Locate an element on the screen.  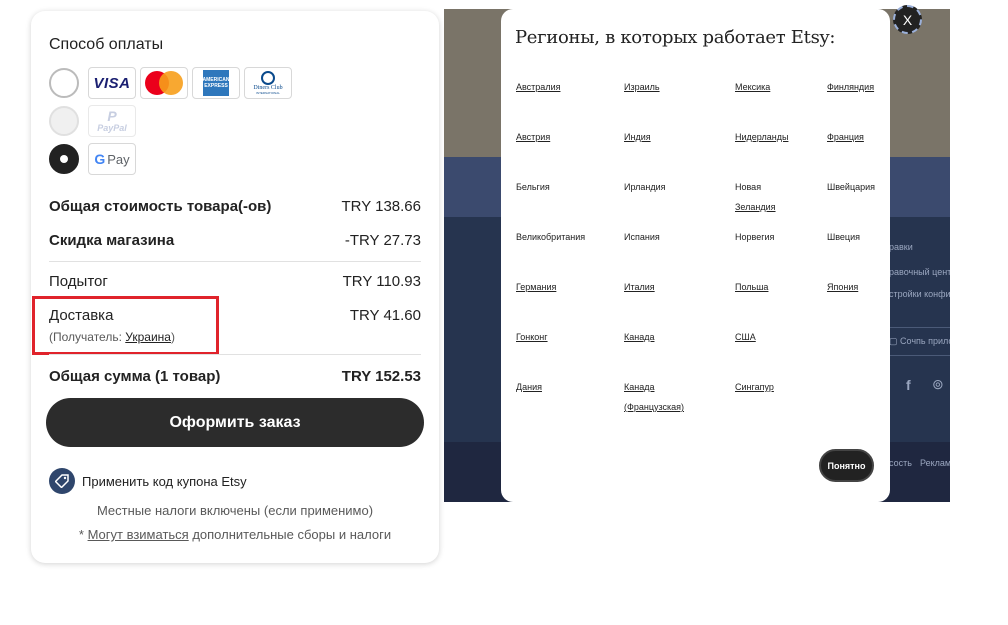
pinterest-icon: ⊚ is located at coordinates (938, 384).